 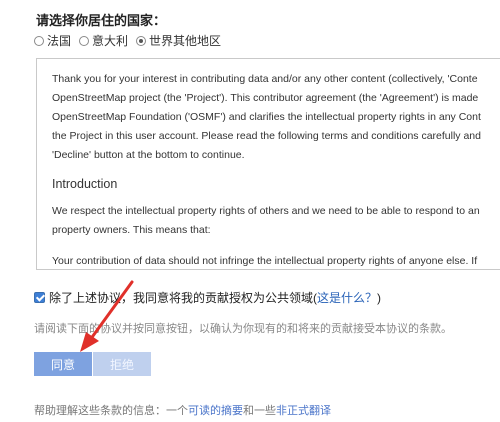 I want to click on radio-circle-france, so click(x=39, y=40).